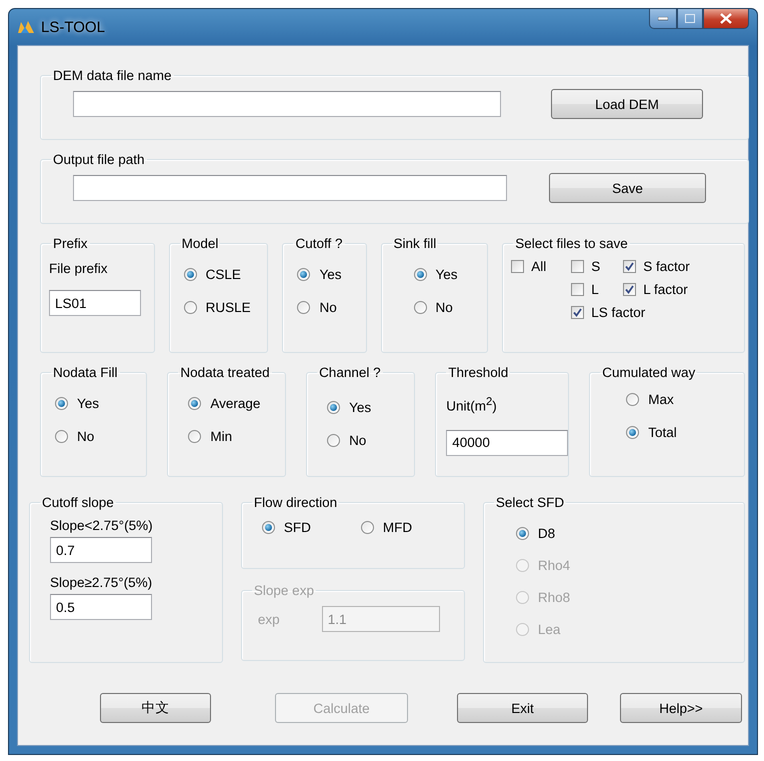  What do you see at coordinates (297, 527) in the screenshot?
I see `option-label: SFD` at bounding box center [297, 527].